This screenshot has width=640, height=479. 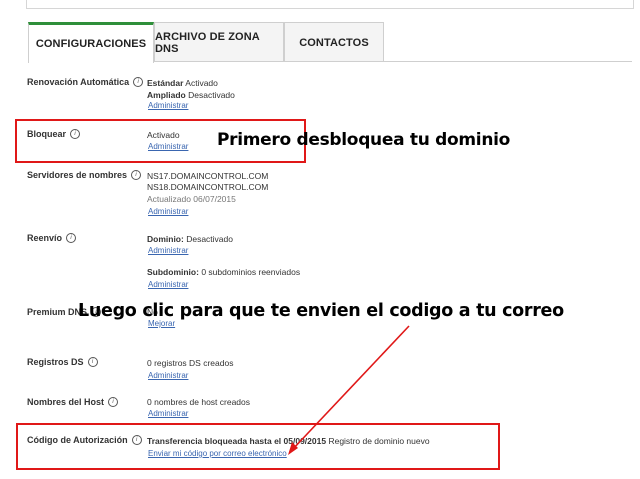 I want to click on tab-configuraciones: CONFIGURACIONES, so click(x=91, y=42).